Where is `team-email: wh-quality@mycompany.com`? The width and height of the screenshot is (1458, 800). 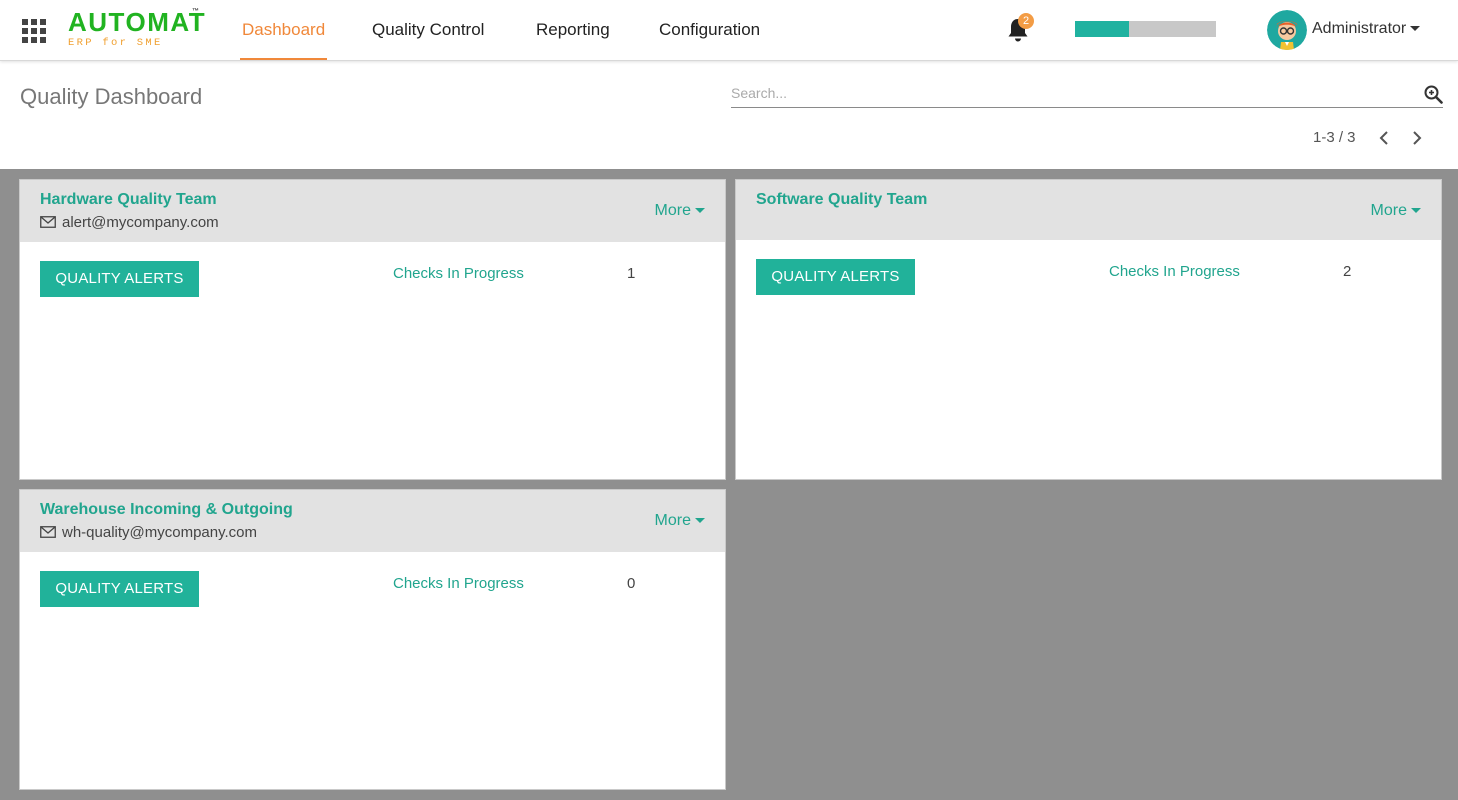
team-email: wh-quality@mycompany.com is located at coordinates (148, 532).